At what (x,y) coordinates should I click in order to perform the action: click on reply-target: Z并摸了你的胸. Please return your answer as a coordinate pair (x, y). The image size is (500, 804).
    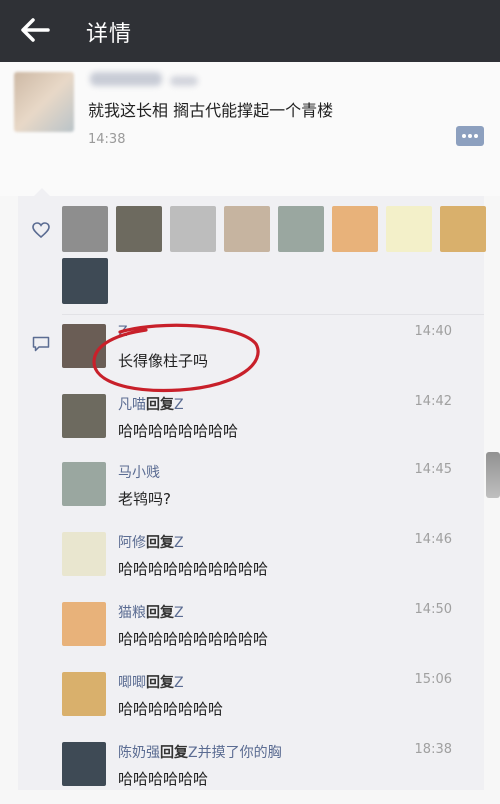
    Looking at the image, I should click on (235, 753).